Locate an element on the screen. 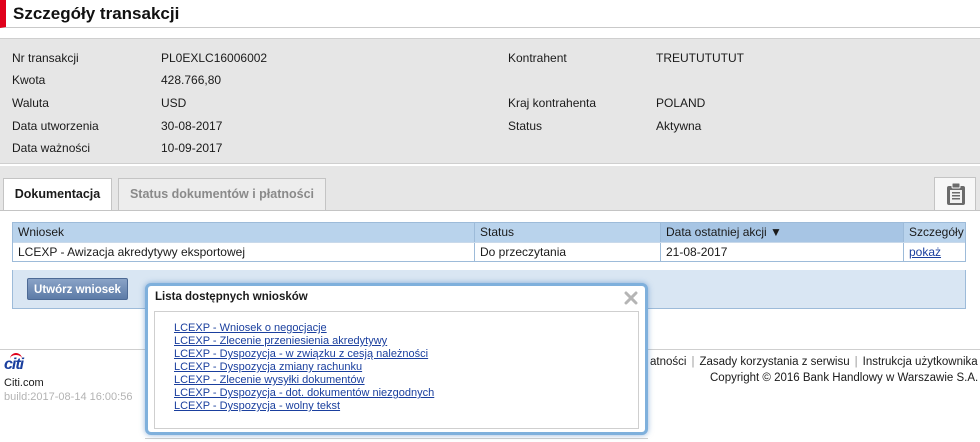 Image resolution: width=980 pixels, height=442 pixels. value-kontrahent: TREUTUTUTUT is located at coordinates (700, 58).